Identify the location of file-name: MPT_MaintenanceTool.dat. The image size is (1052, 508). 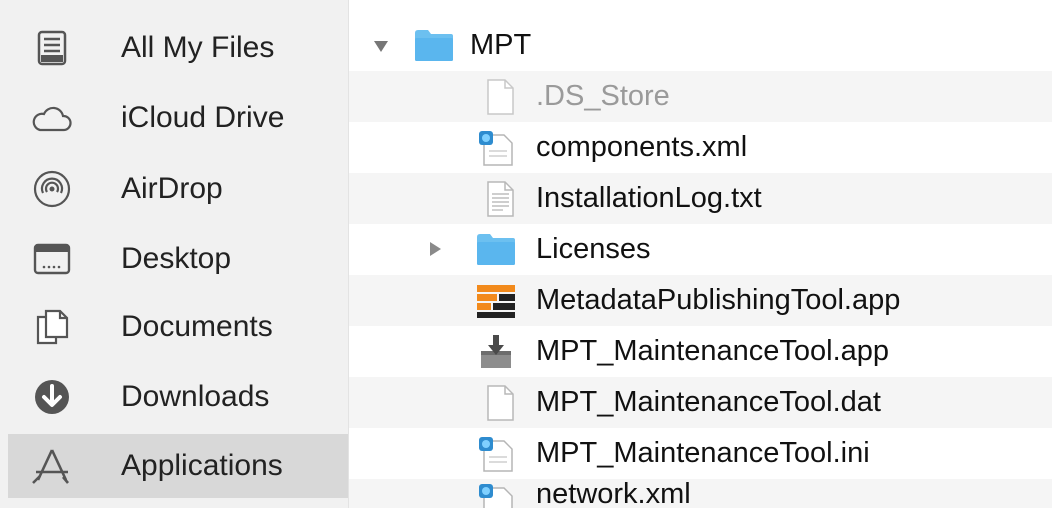
(708, 402).